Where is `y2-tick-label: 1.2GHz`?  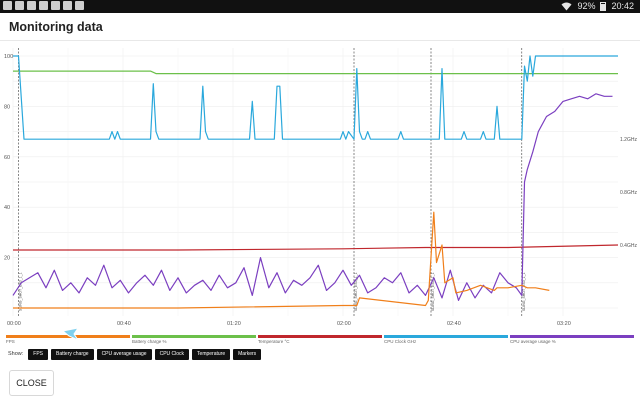 y2-tick-label: 1.2GHz is located at coordinates (628, 140).